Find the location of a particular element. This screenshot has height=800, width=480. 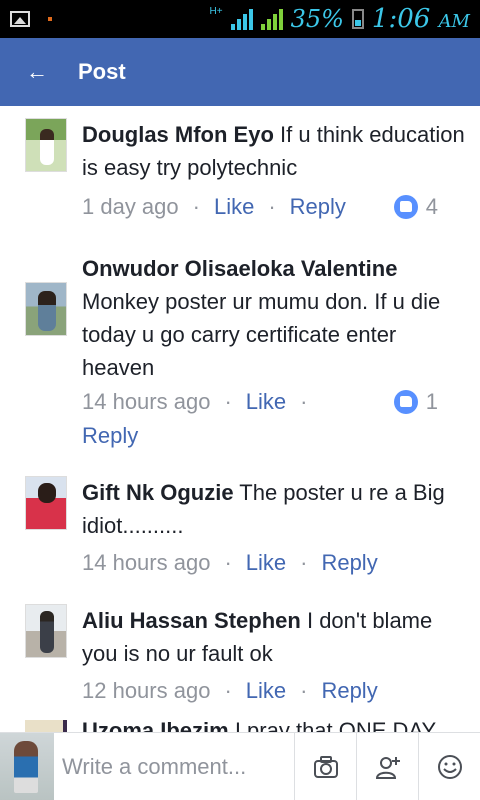

add-friend-icon is located at coordinates (387, 767).